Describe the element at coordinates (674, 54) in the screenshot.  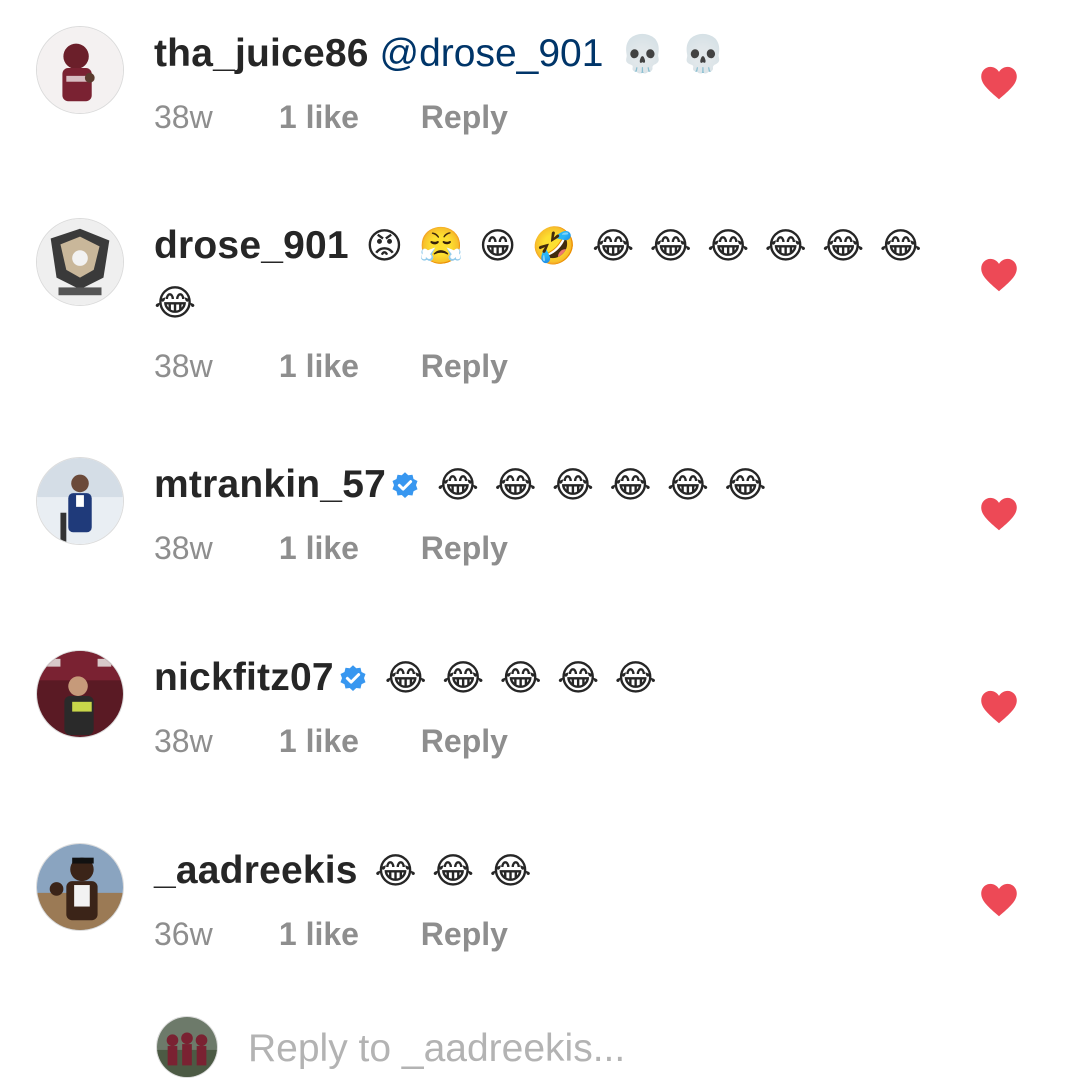
I see `comment-text: 💀 💀` at that location.